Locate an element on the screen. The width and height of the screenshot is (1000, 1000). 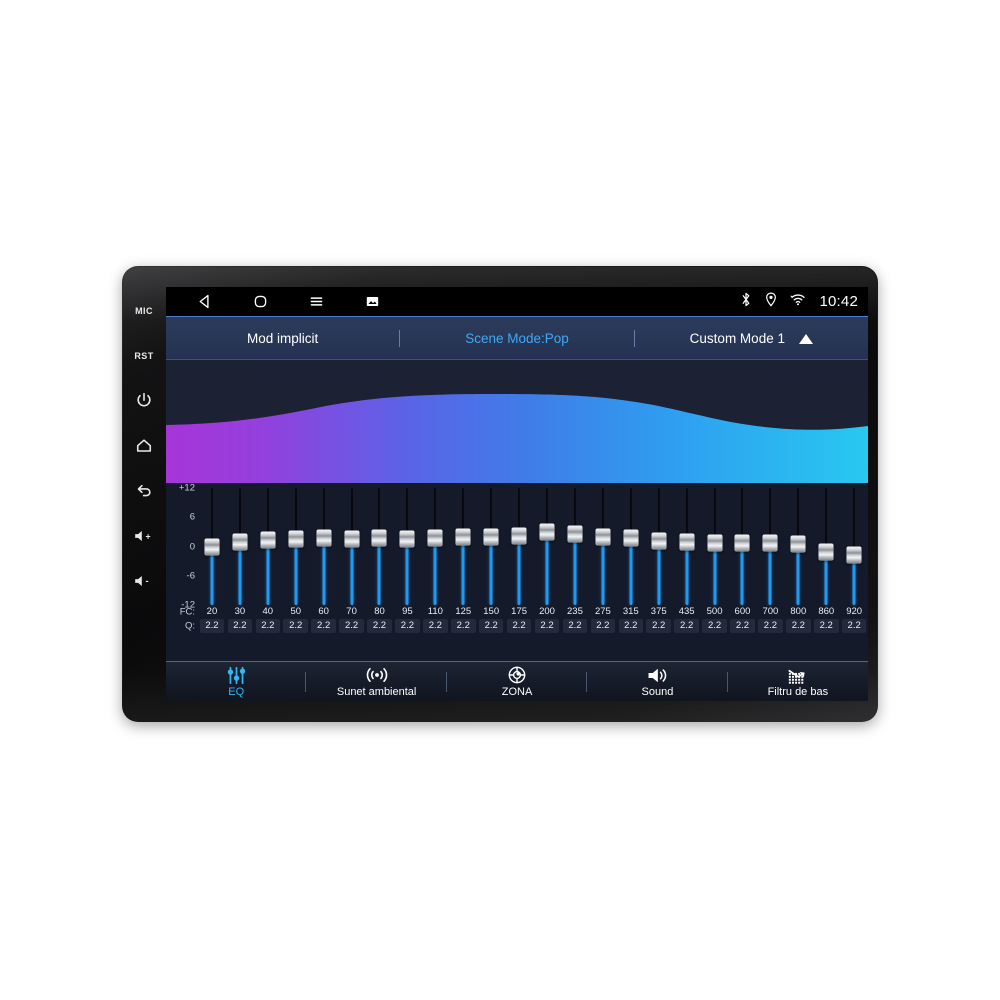
eq-band: 20 2.2 is located at coordinates (212, 572).